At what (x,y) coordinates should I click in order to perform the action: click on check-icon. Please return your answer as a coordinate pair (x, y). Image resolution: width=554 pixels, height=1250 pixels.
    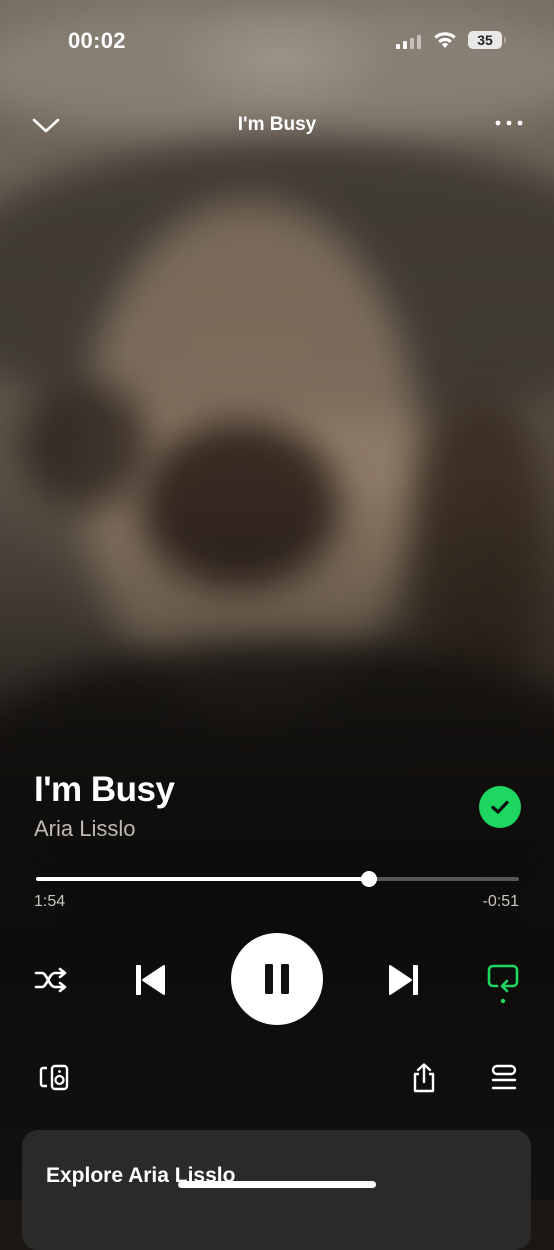
    Looking at the image, I should click on (500, 807).